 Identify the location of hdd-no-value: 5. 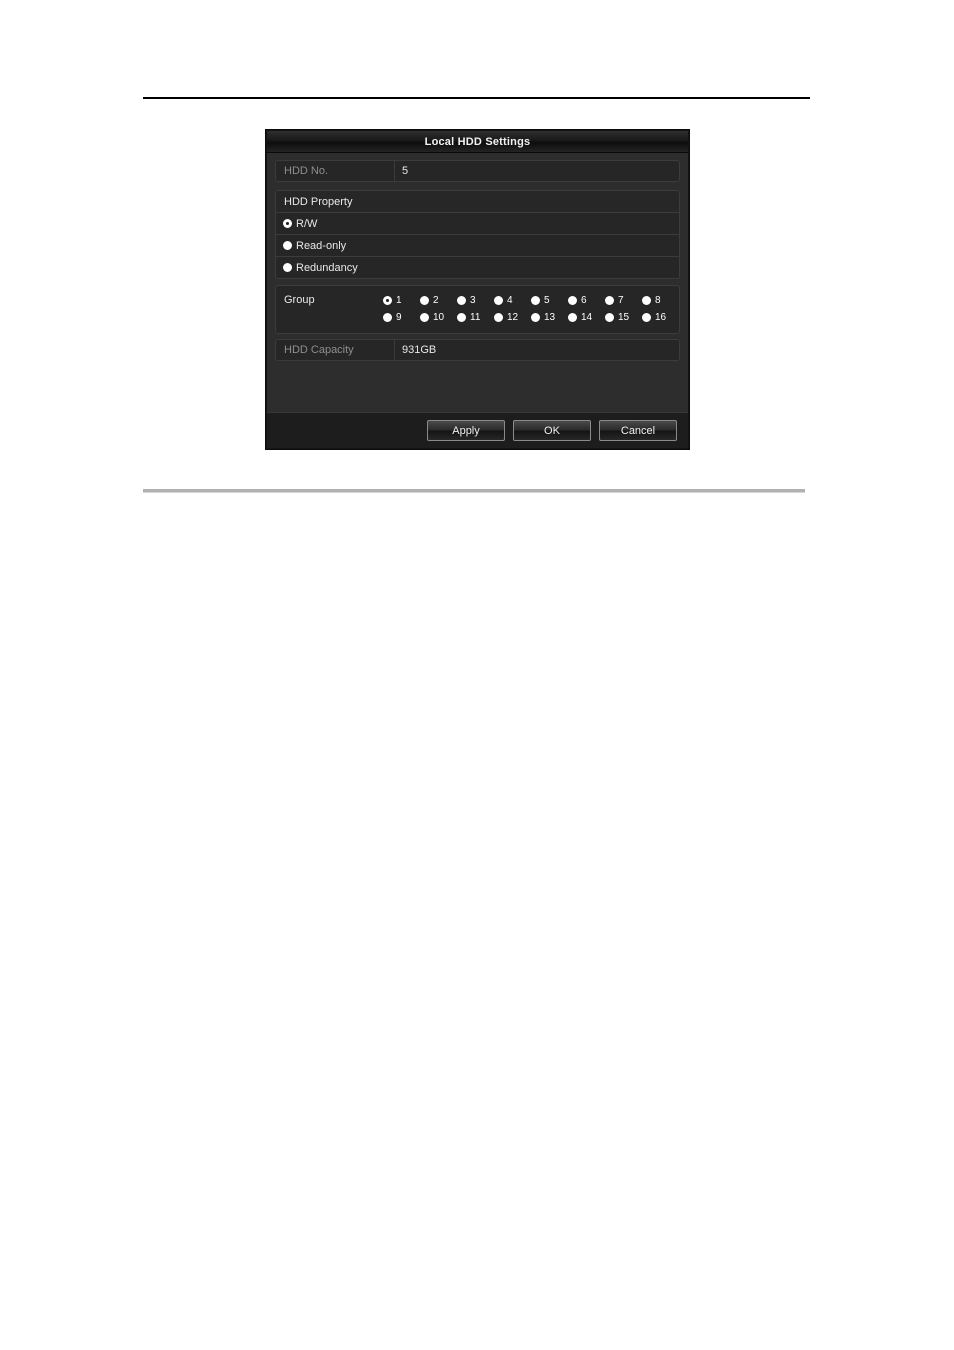
(405, 171).